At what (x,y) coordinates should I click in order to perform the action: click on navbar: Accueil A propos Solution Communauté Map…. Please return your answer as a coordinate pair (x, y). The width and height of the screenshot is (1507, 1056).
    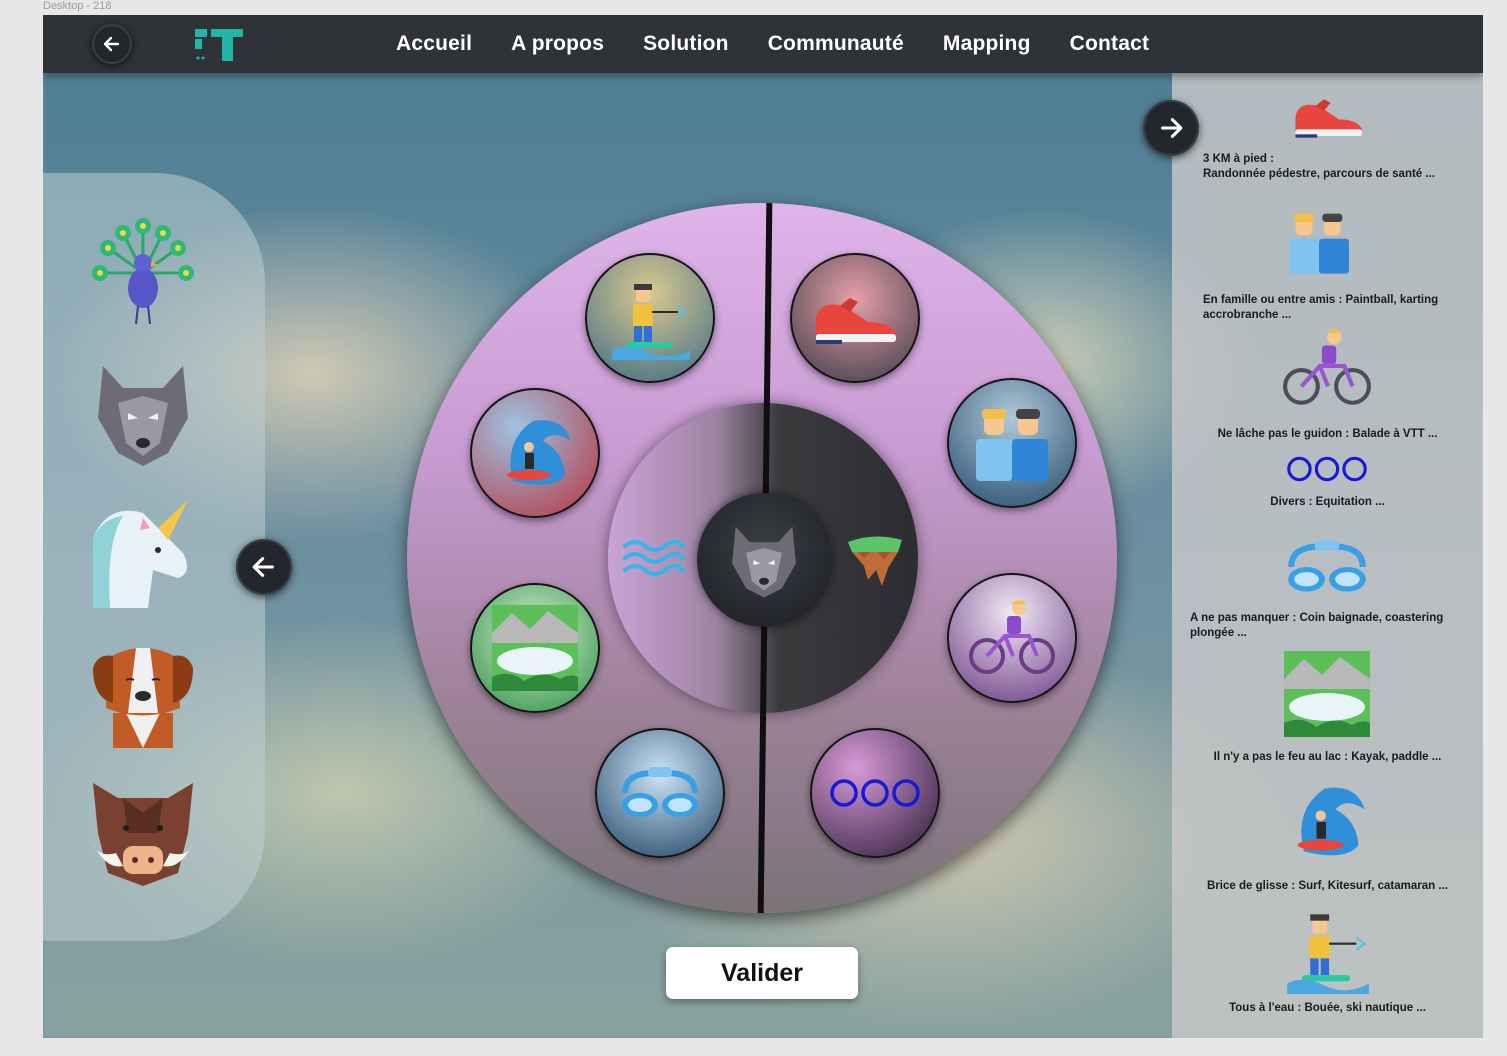
    Looking at the image, I should click on (763, 44).